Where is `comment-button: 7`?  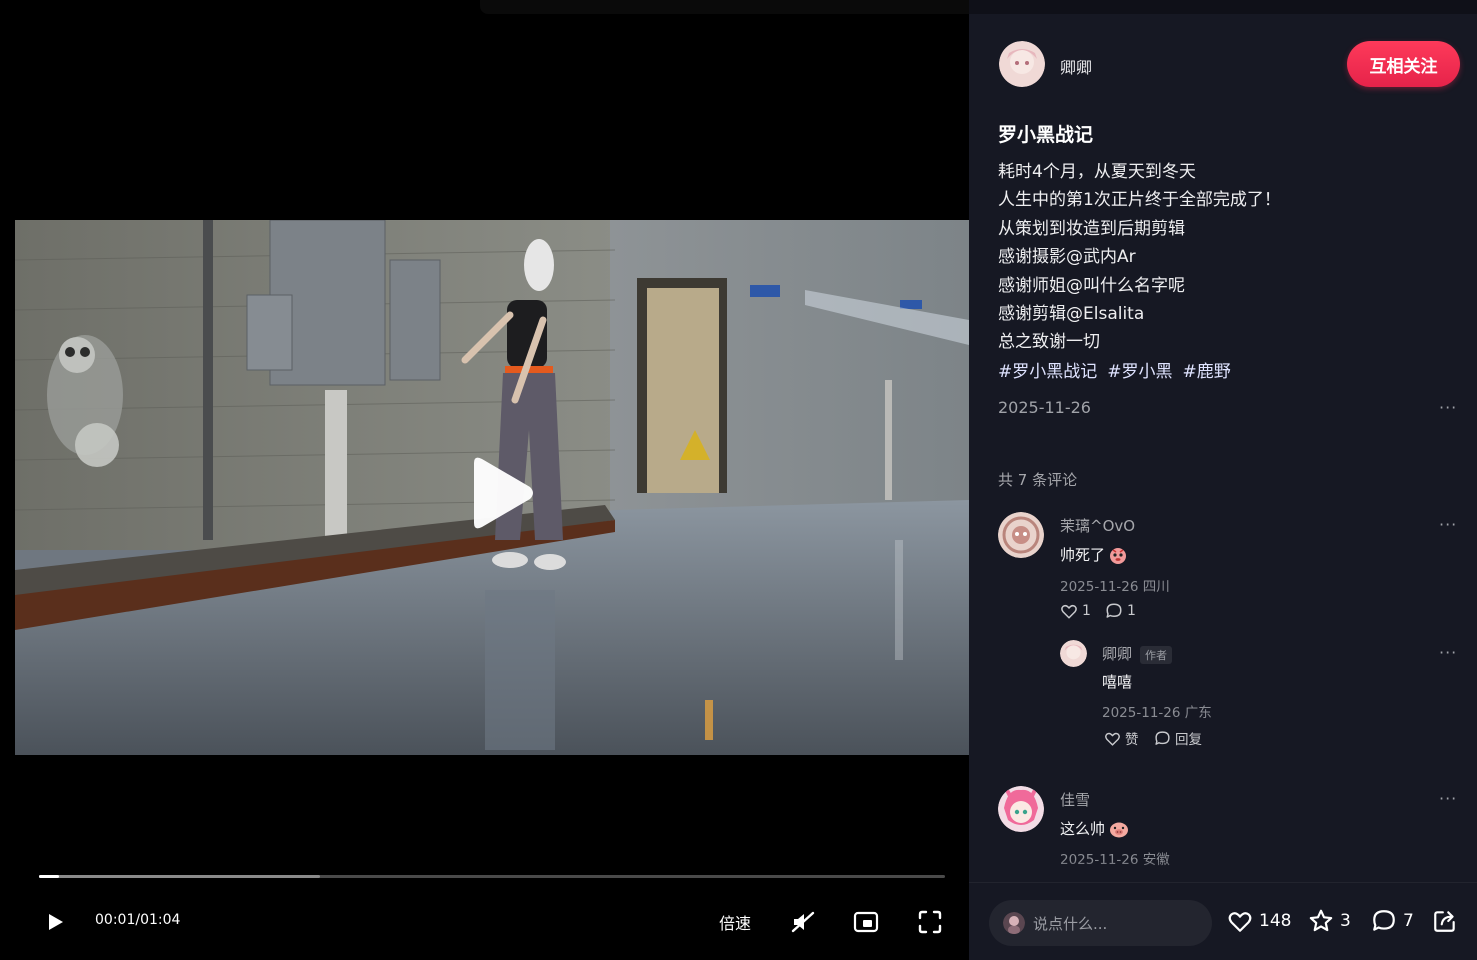 comment-button: 7 is located at coordinates (1392, 921).